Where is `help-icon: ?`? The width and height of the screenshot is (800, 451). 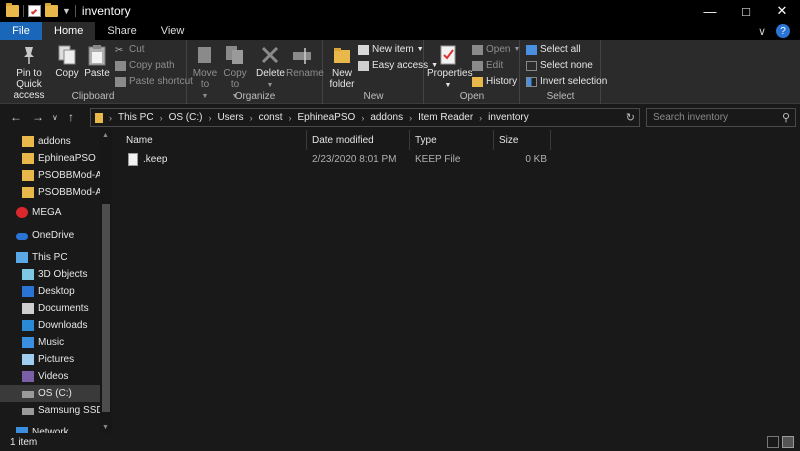
help-icon: ? is located at coordinates (783, 31).